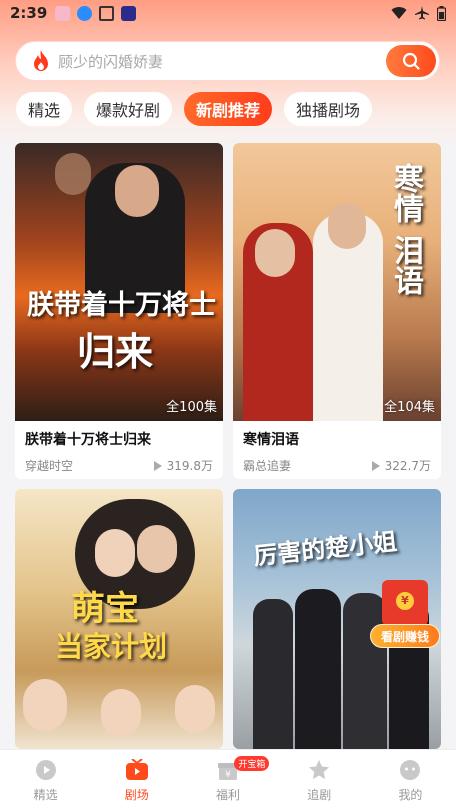 Image resolution: width=456 pixels, height=811 pixels. Describe the element at coordinates (228, 795) in the screenshot. I see `nav-label: 福利` at that location.